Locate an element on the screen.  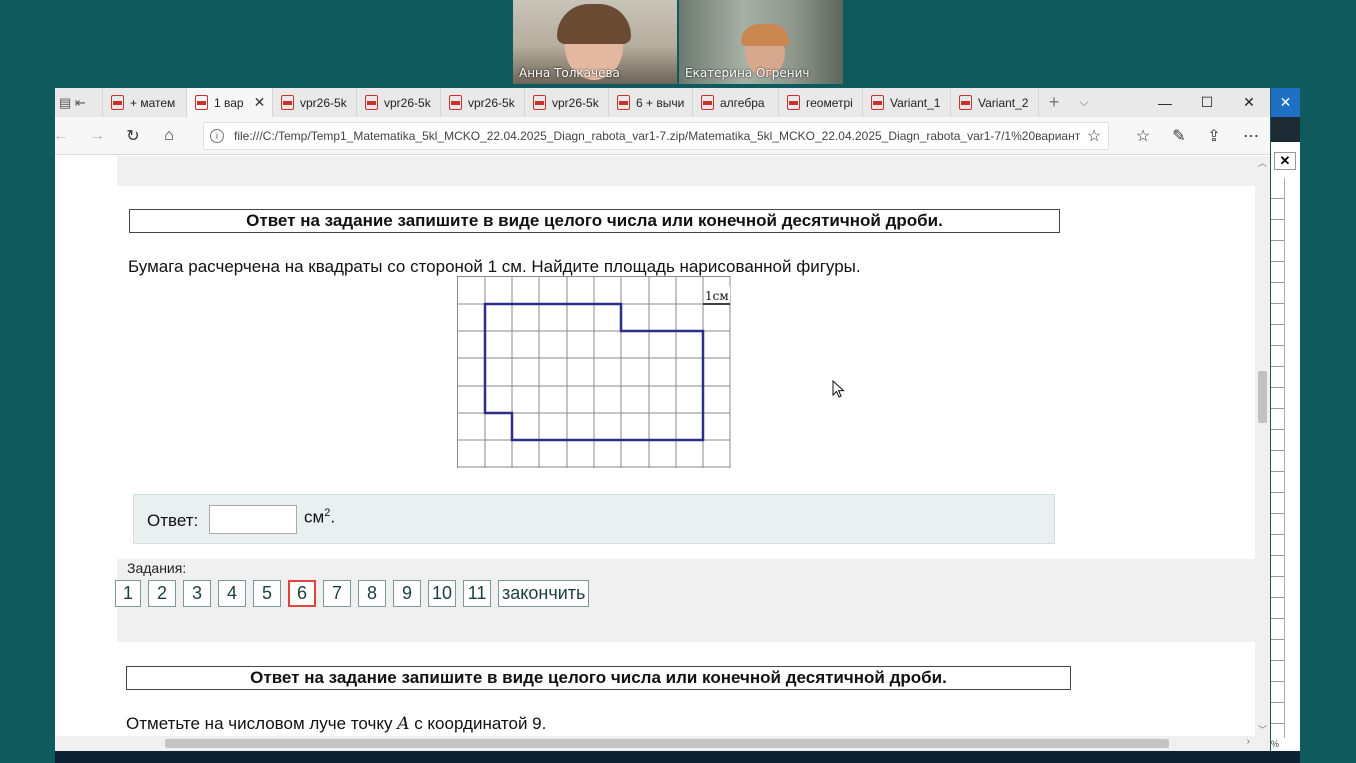
task-button-4: 4 is located at coordinates (232, 593).